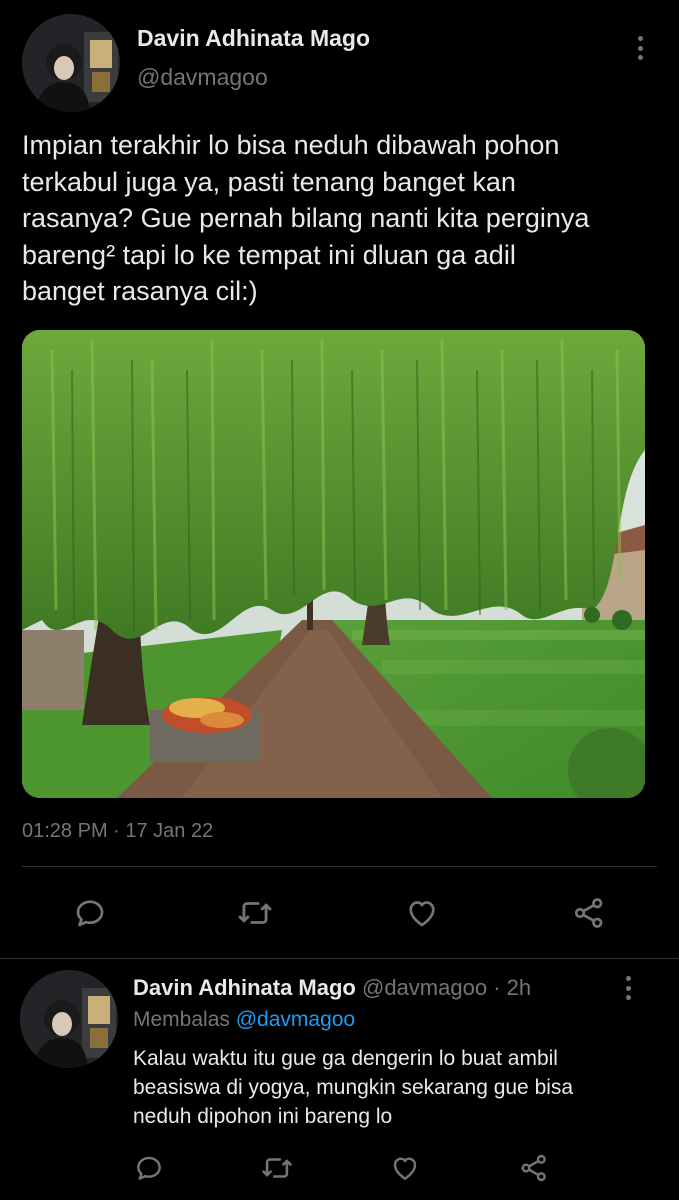 The height and width of the screenshot is (1200, 679). I want to click on reply-header: Davin Adhinata Mago @davmagoo · 2h, so click(332, 988).